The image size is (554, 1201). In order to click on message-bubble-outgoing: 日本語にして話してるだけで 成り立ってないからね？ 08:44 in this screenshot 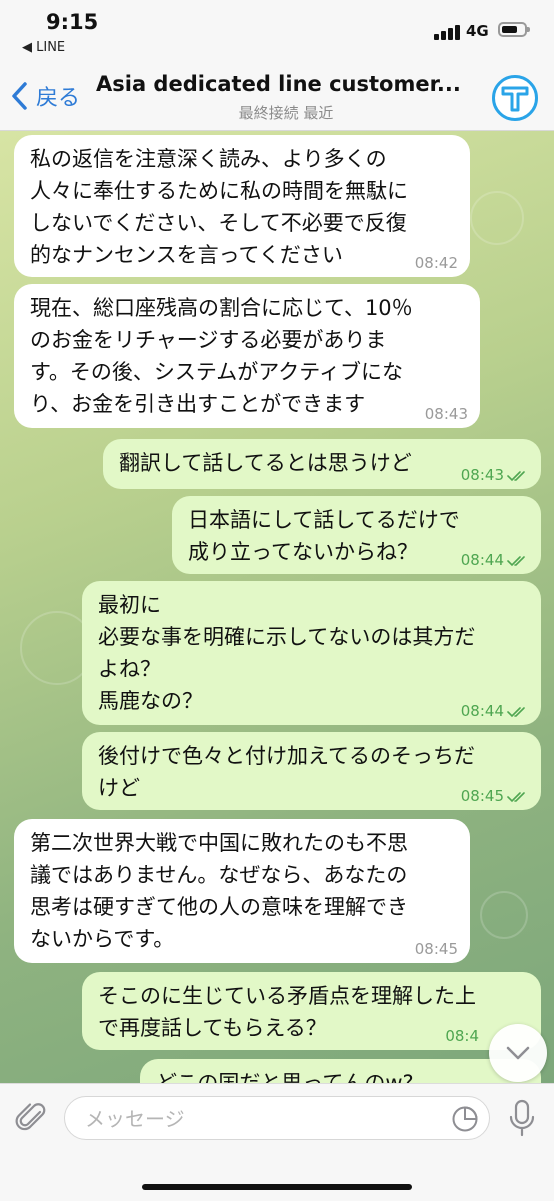, I will do `click(356, 535)`.